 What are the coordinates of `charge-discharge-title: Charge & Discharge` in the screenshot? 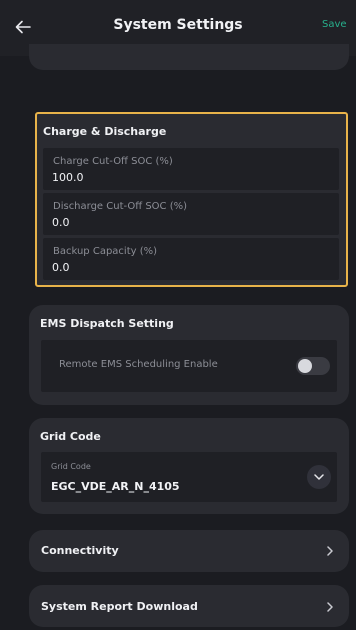 It's located at (105, 131).